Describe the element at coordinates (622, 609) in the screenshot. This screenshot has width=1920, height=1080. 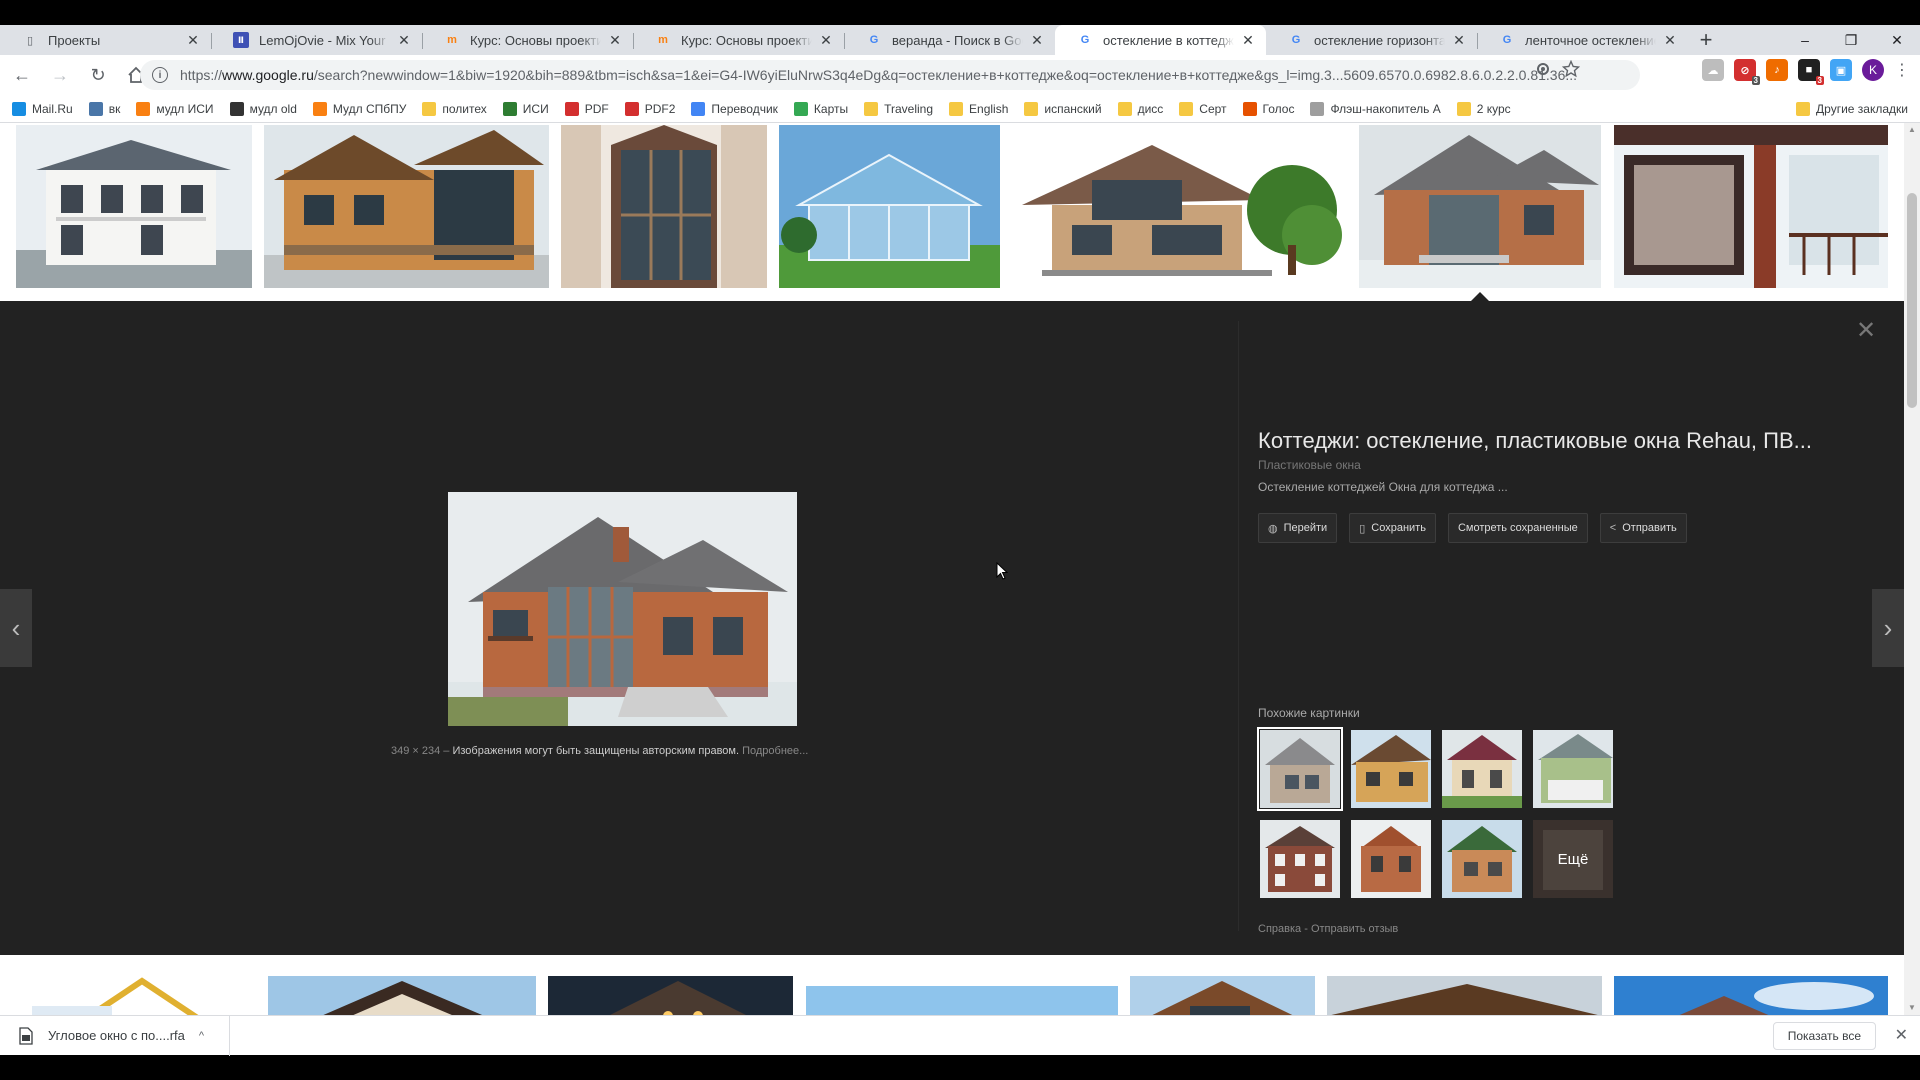
I see `preview-image` at that location.